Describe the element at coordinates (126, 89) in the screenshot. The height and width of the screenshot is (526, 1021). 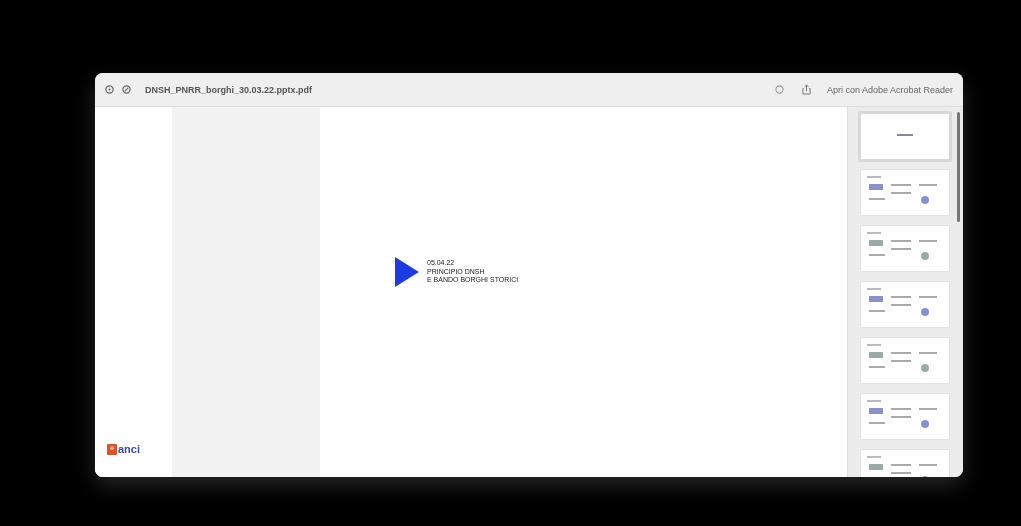
I see `zoom-icon` at that location.